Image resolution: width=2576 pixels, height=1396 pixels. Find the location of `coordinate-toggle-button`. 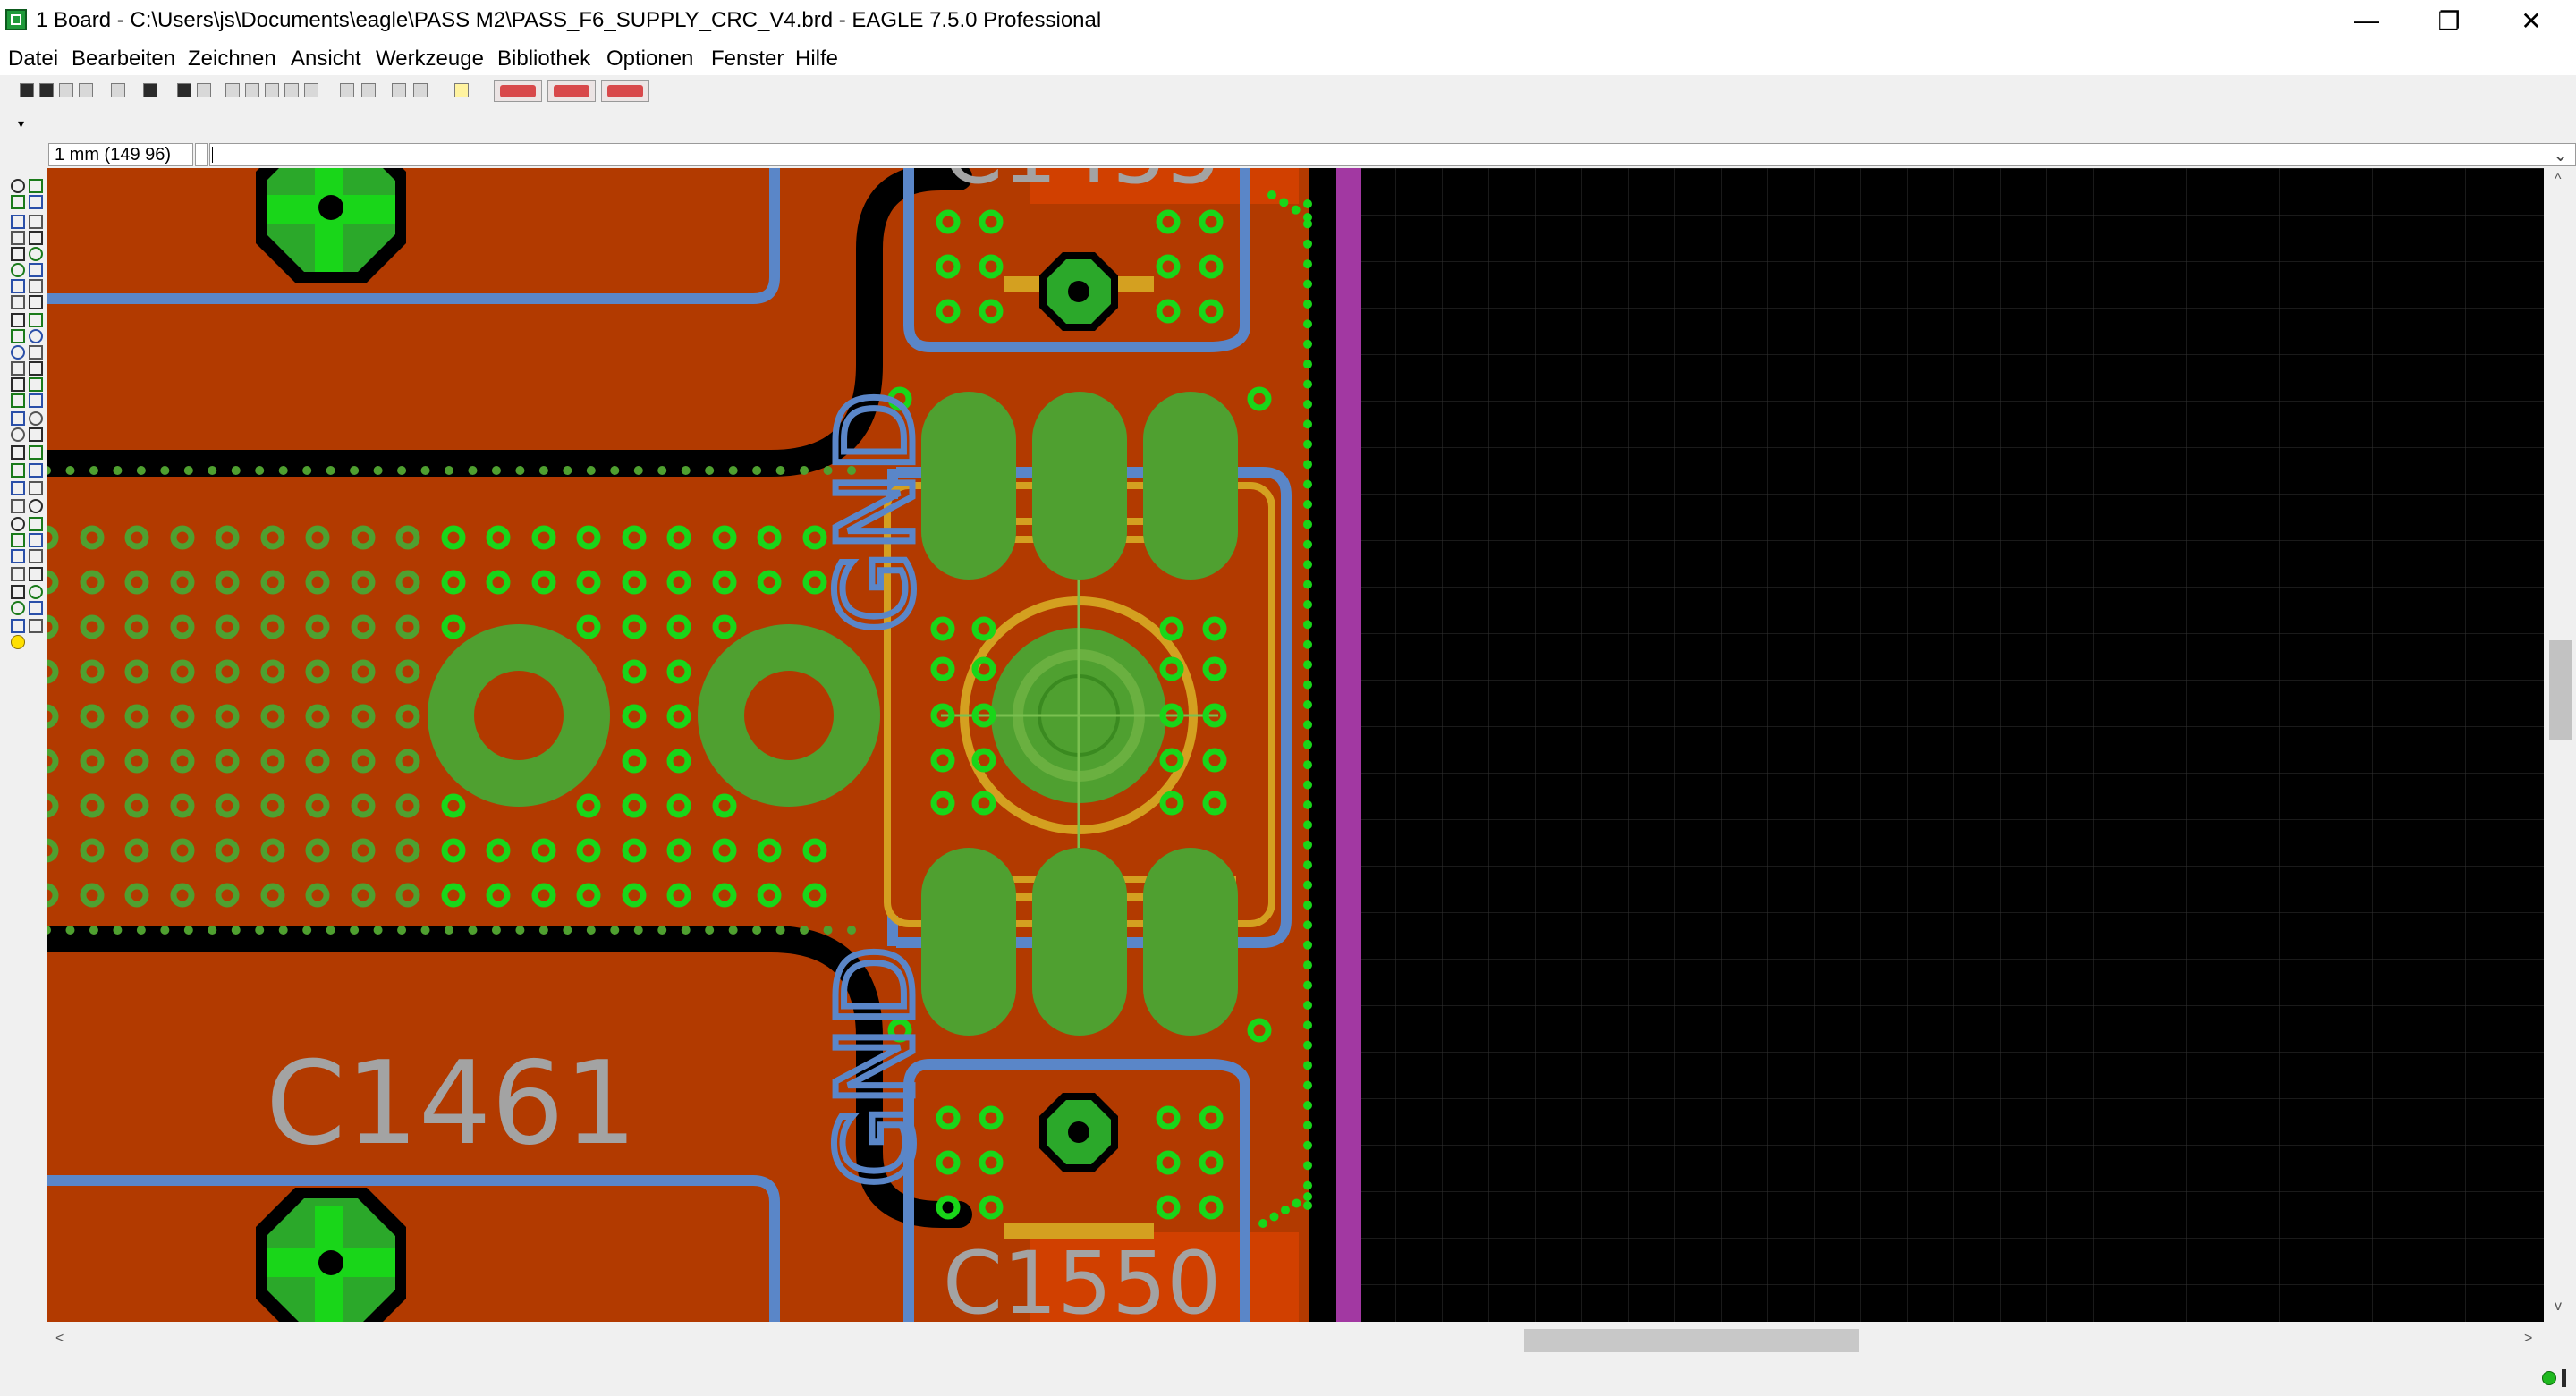

coordinate-toggle-button is located at coordinates (201, 154).